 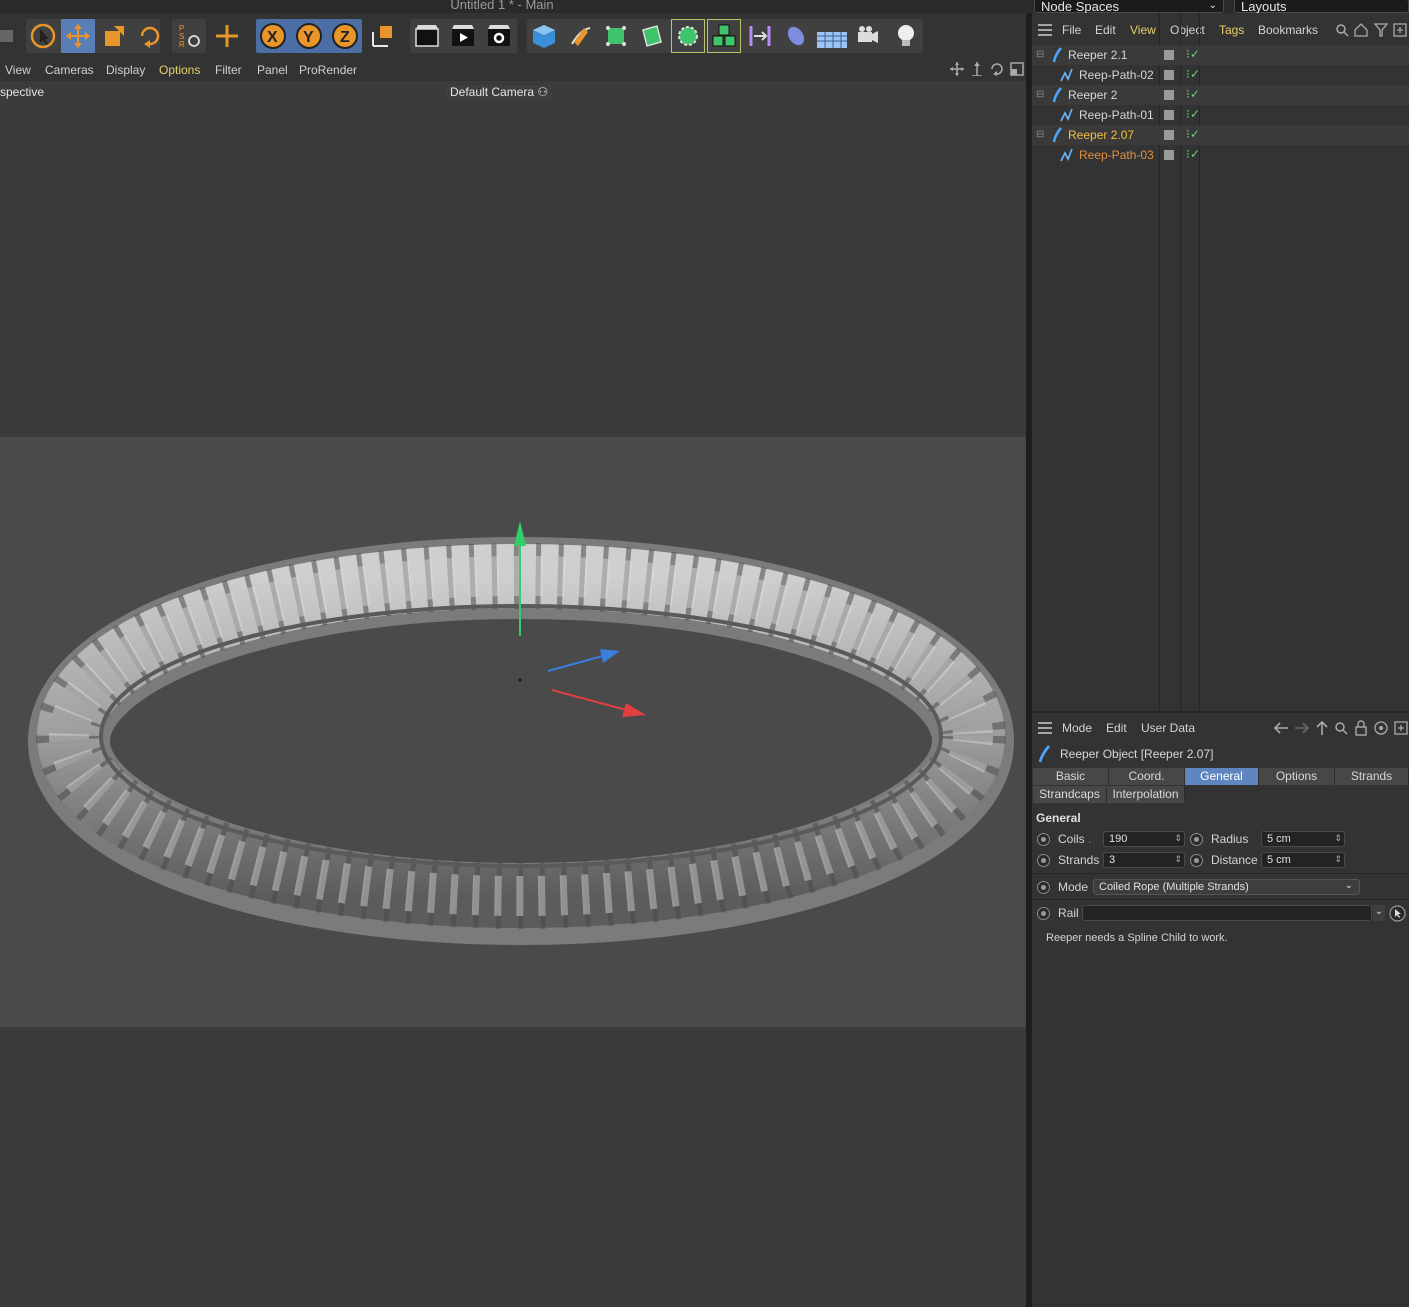 I want to click on undo-icon, so click(x=12, y=36).